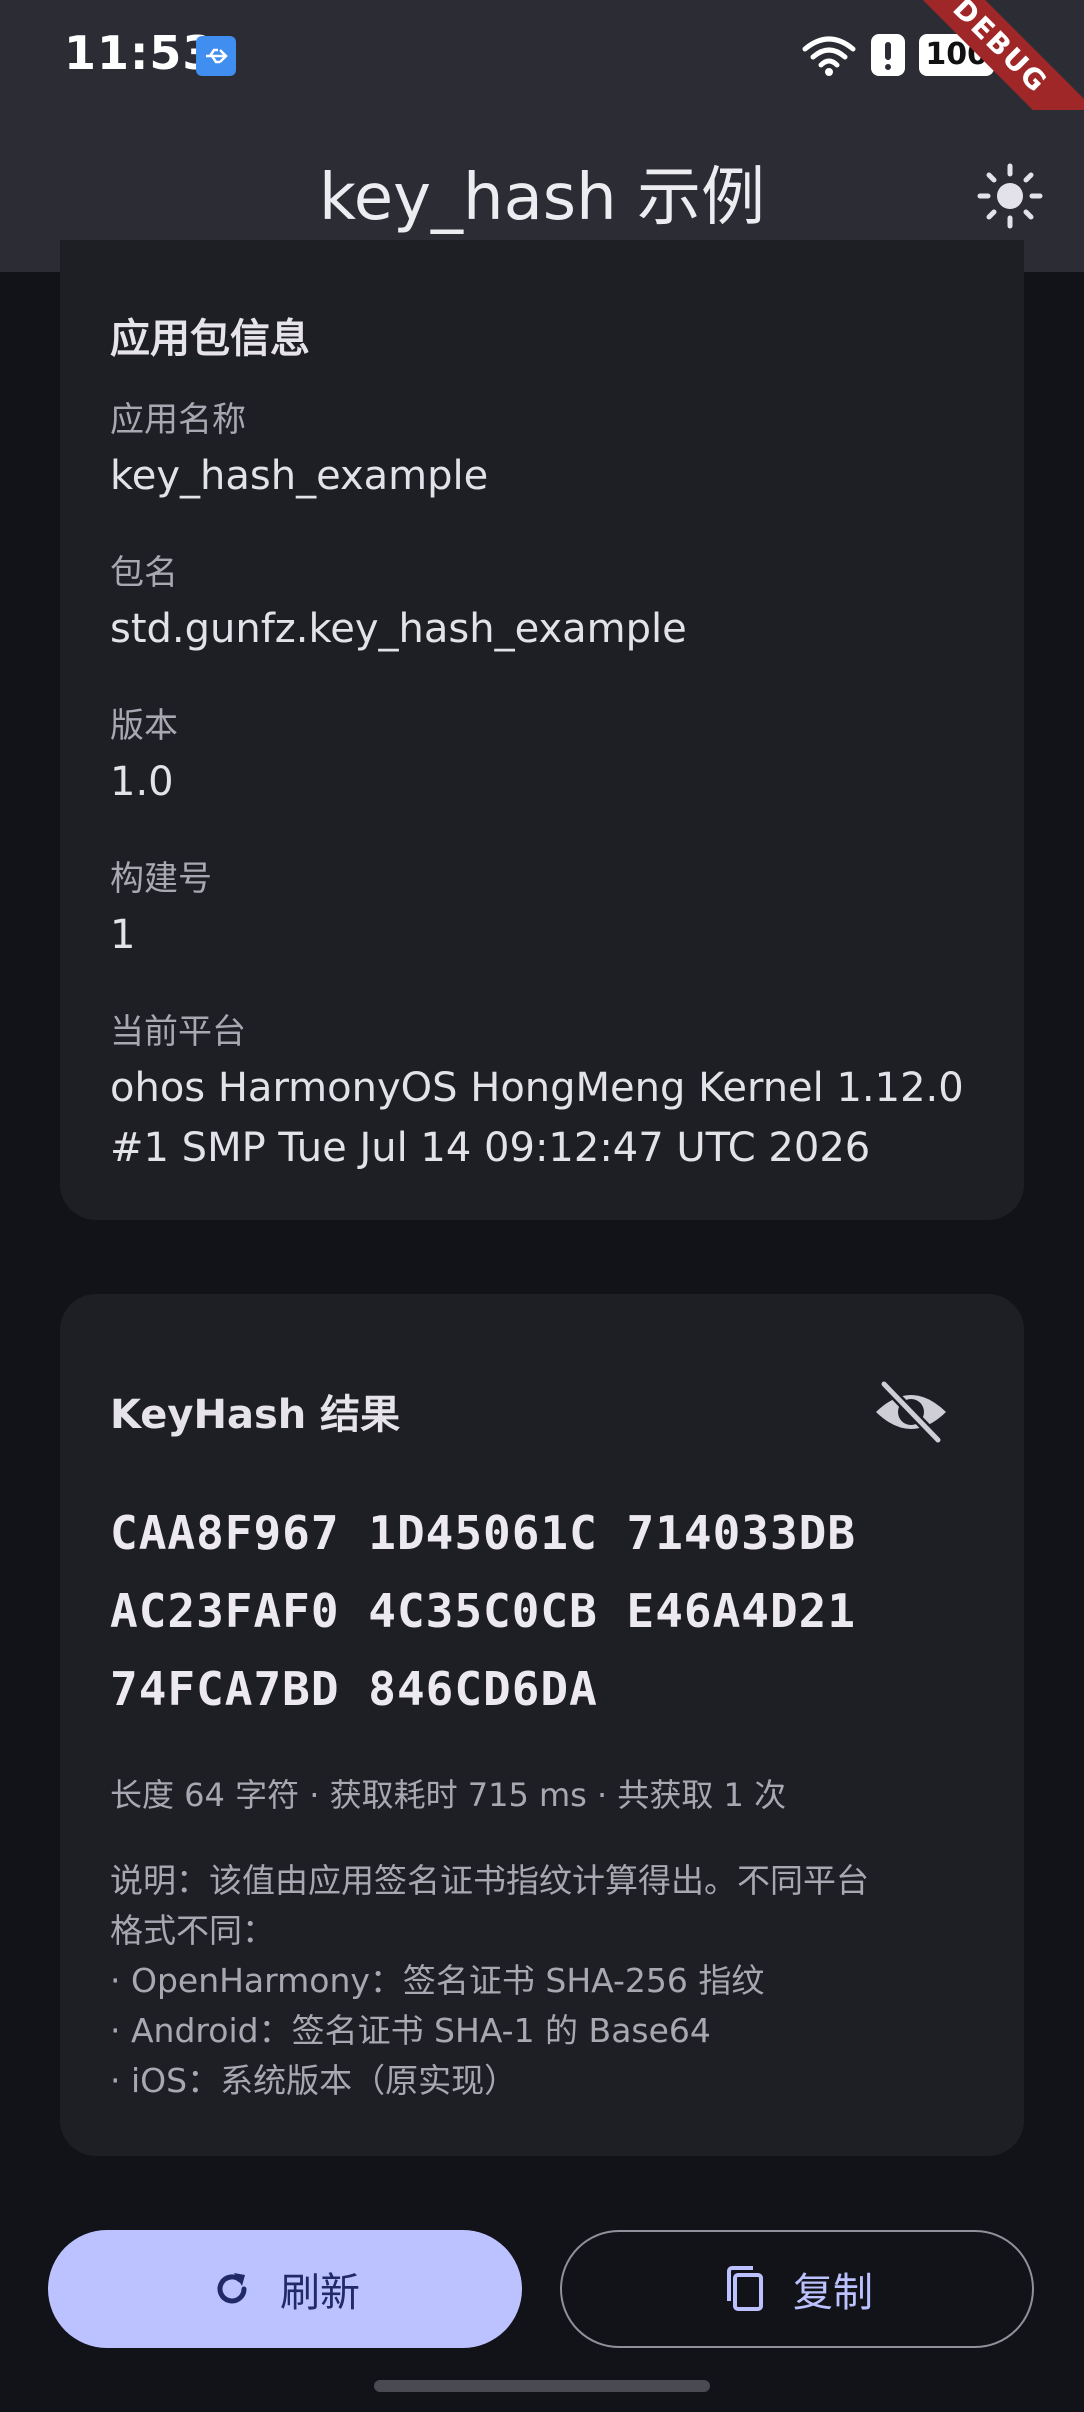 The height and width of the screenshot is (2412, 1084). I want to click on sun-icon, so click(1010, 196).